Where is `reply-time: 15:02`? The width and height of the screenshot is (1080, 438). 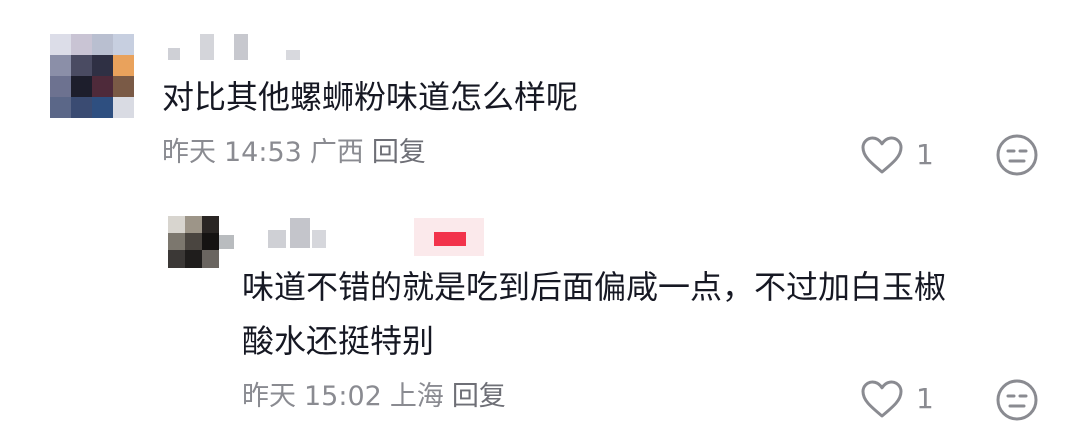 reply-time: 15:02 is located at coordinates (343, 396).